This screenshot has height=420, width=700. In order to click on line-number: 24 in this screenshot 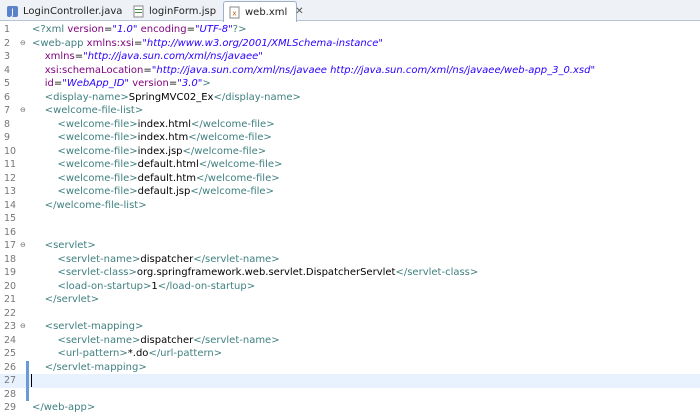, I will do `click(10, 340)`.